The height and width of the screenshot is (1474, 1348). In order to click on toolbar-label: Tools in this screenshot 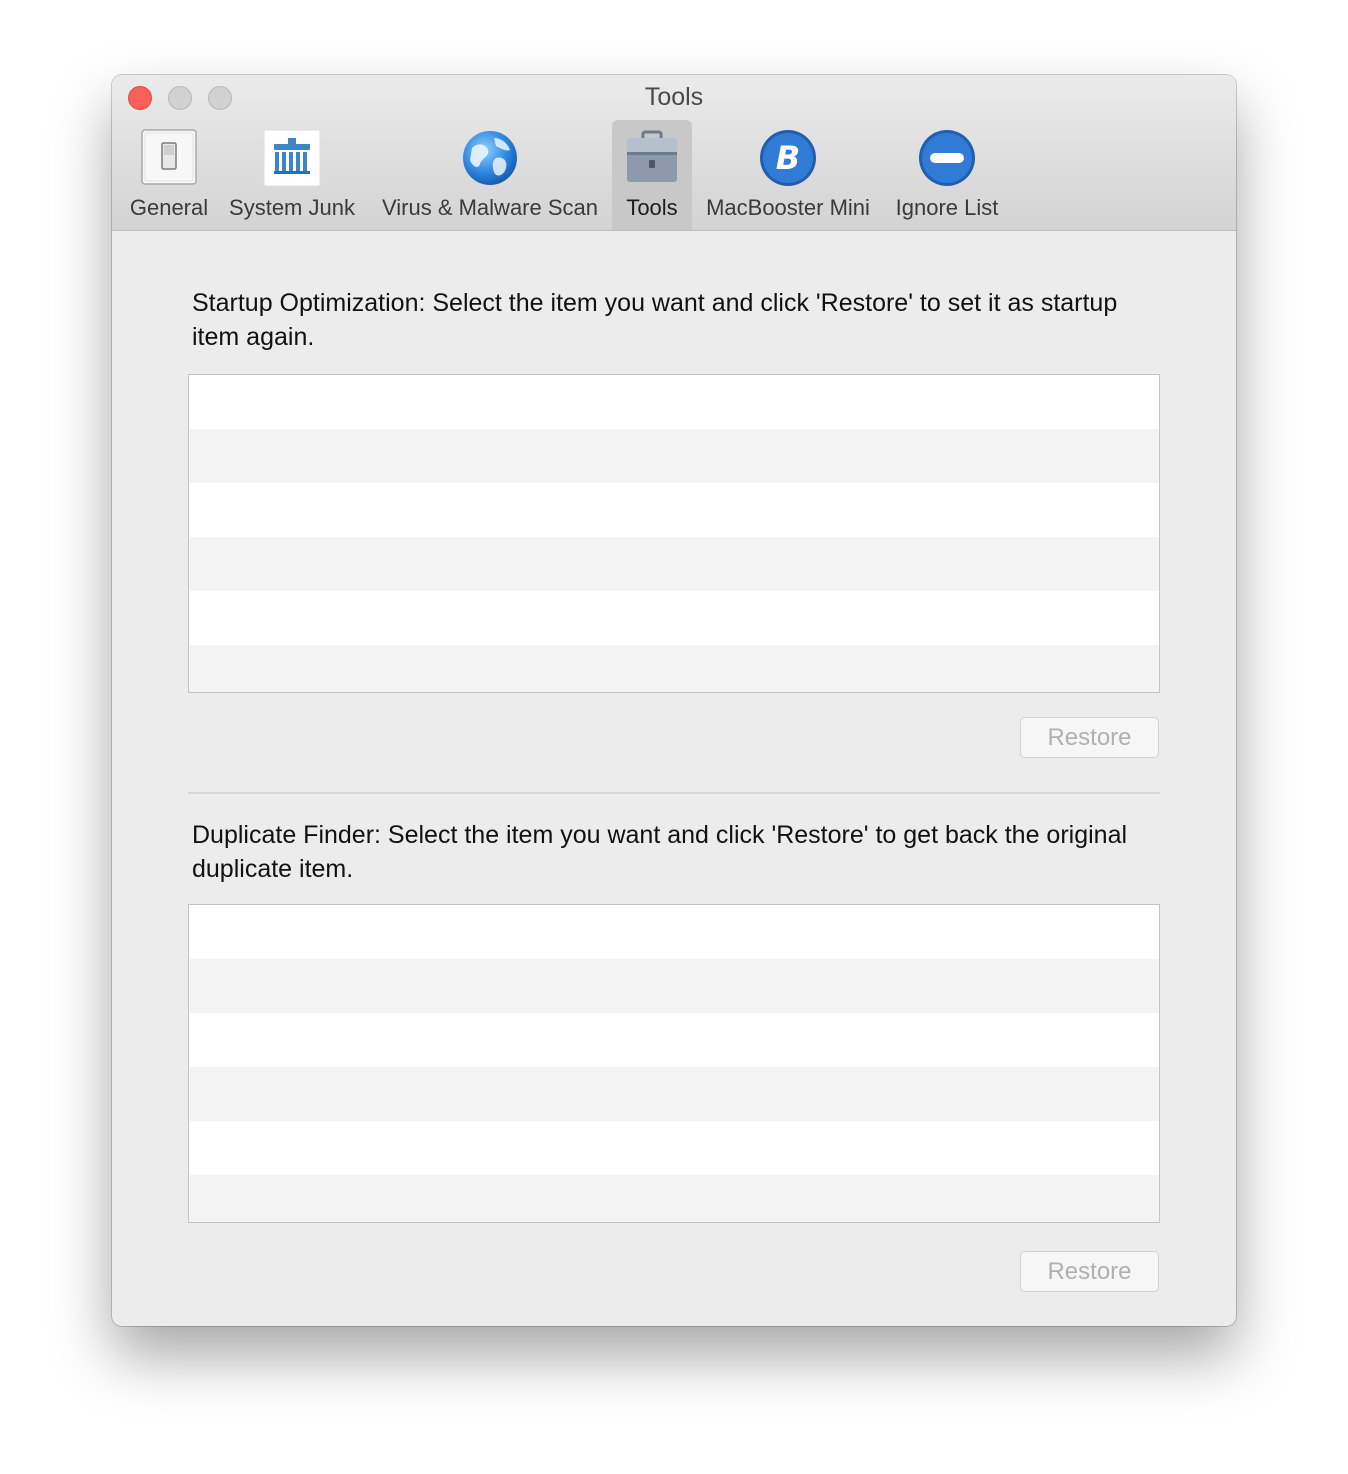, I will do `click(652, 207)`.